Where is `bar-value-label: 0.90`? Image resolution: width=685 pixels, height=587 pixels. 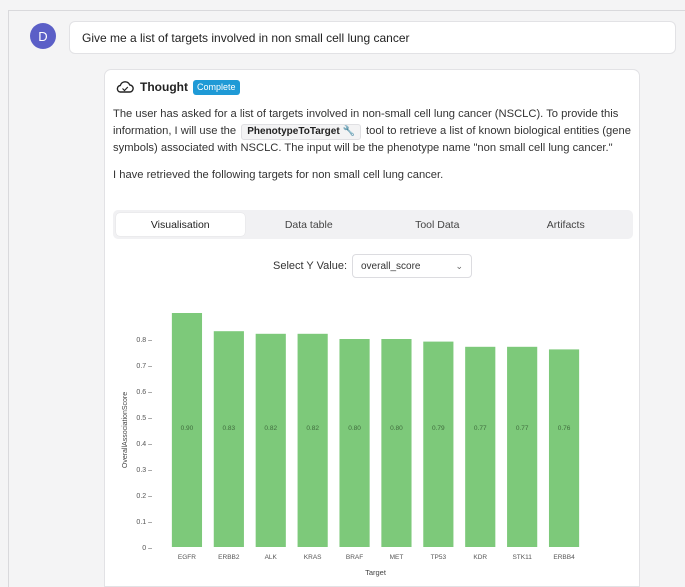
bar-value-label: 0.90 is located at coordinates (187, 428).